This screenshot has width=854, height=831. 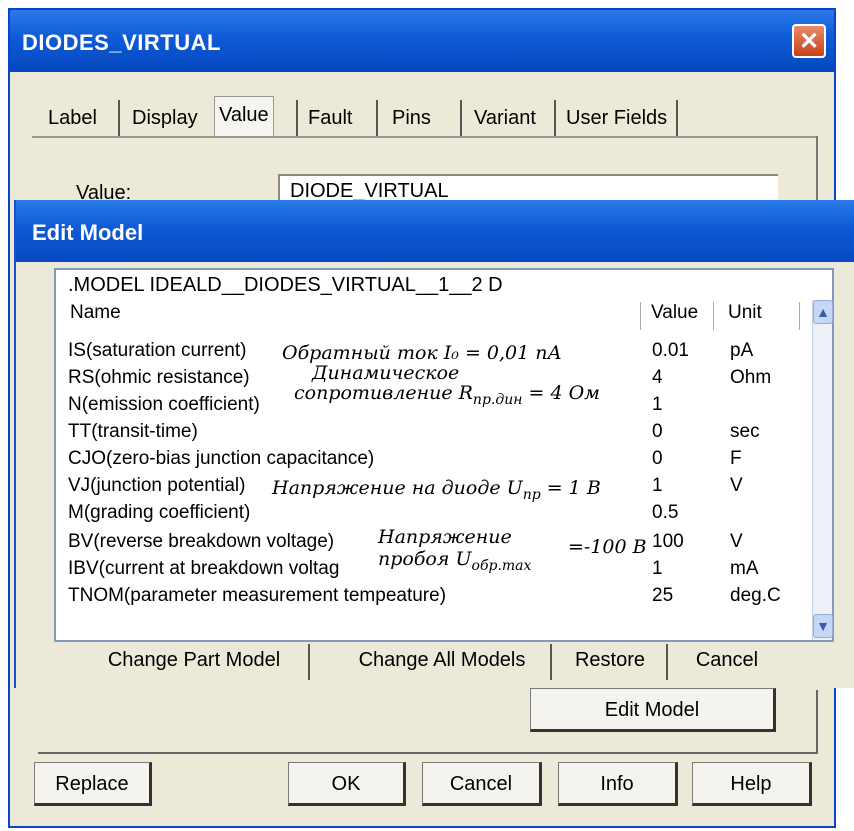 What do you see at coordinates (244, 116) in the screenshot?
I see `tab-value: Value` at bounding box center [244, 116].